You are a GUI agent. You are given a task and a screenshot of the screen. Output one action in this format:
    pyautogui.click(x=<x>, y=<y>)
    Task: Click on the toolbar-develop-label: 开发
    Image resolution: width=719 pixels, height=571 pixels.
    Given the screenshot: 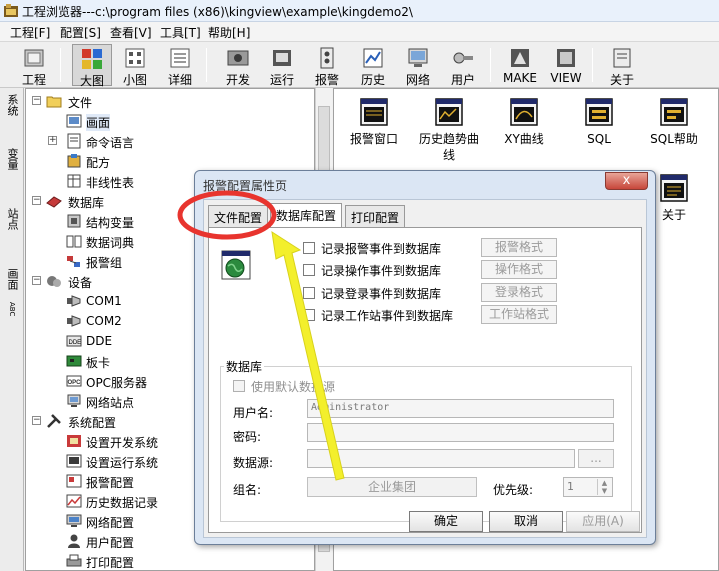 What is the action you would take?
    pyautogui.click(x=237, y=80)
    